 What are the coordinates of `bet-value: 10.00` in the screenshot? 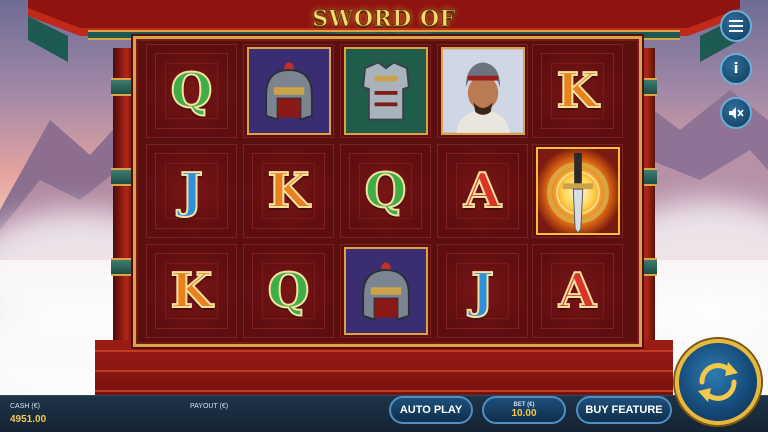 It's located at (524, 413).